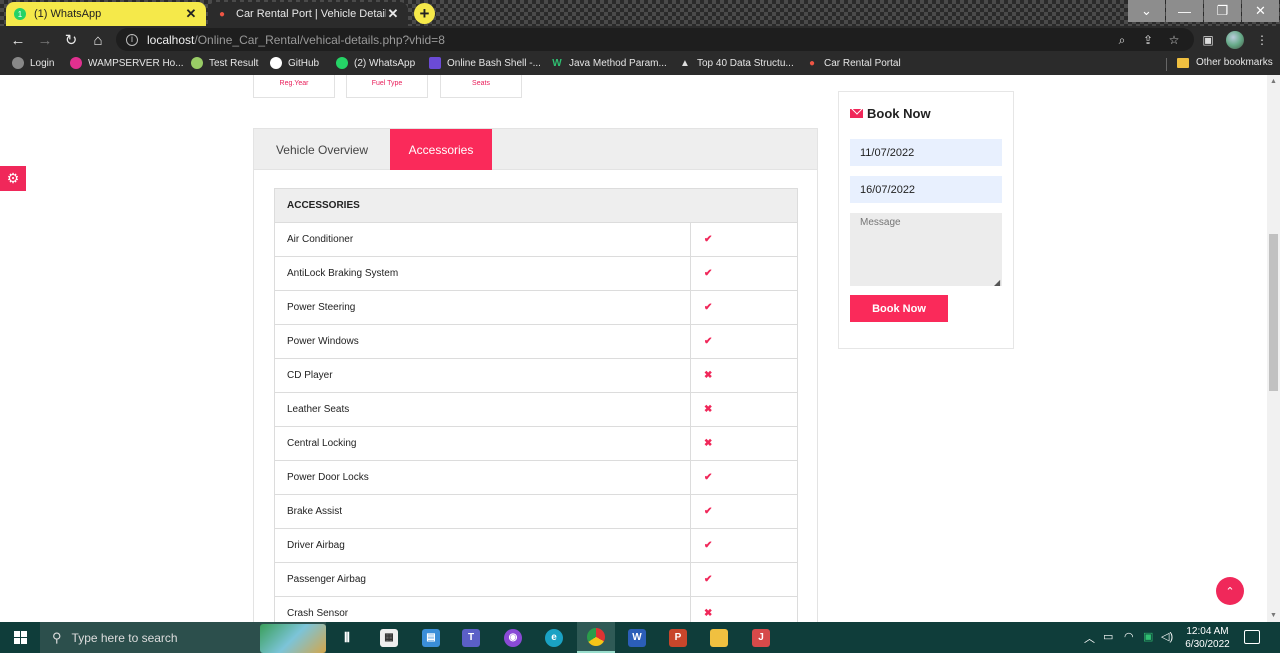 The height and width of the screenshot is (653, 1280). I want to click on new-tab-button: +, so click(424, 13).